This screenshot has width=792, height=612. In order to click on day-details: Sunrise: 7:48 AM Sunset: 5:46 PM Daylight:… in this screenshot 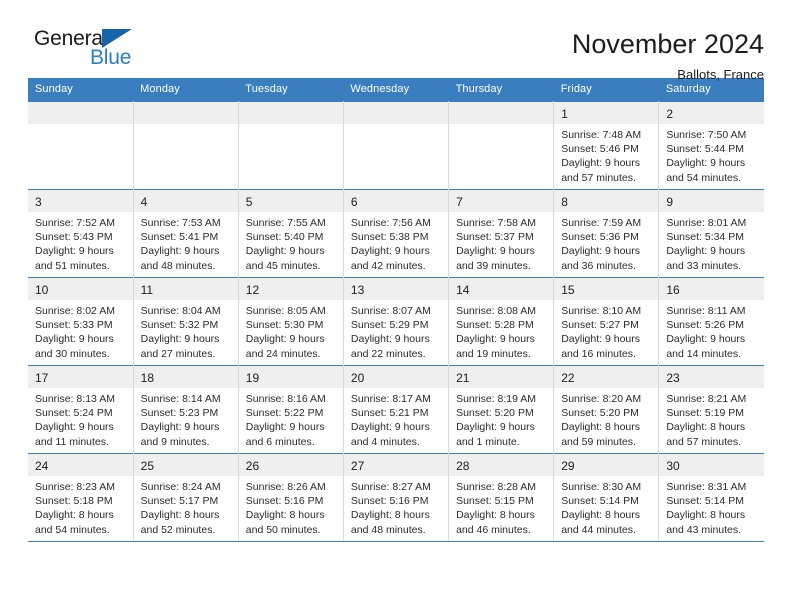, I will do `click(606, 154)`.